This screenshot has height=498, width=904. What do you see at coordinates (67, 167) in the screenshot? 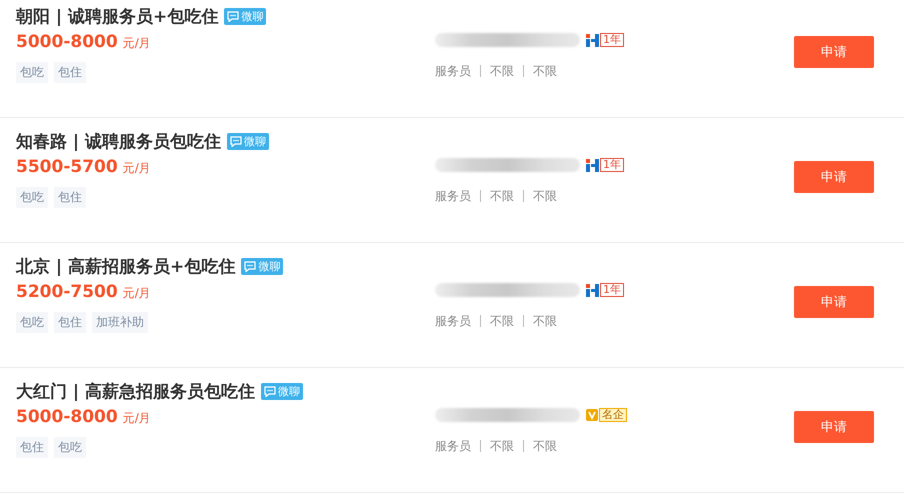
I see `salary: 5500-5700` at bounding box center [67, 167].